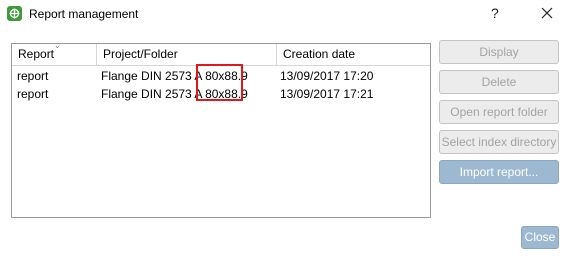  What do you see at coordinates (84, 14) in the screenshot?
I see `window-title: Report management` at bounding box center [84, 14].